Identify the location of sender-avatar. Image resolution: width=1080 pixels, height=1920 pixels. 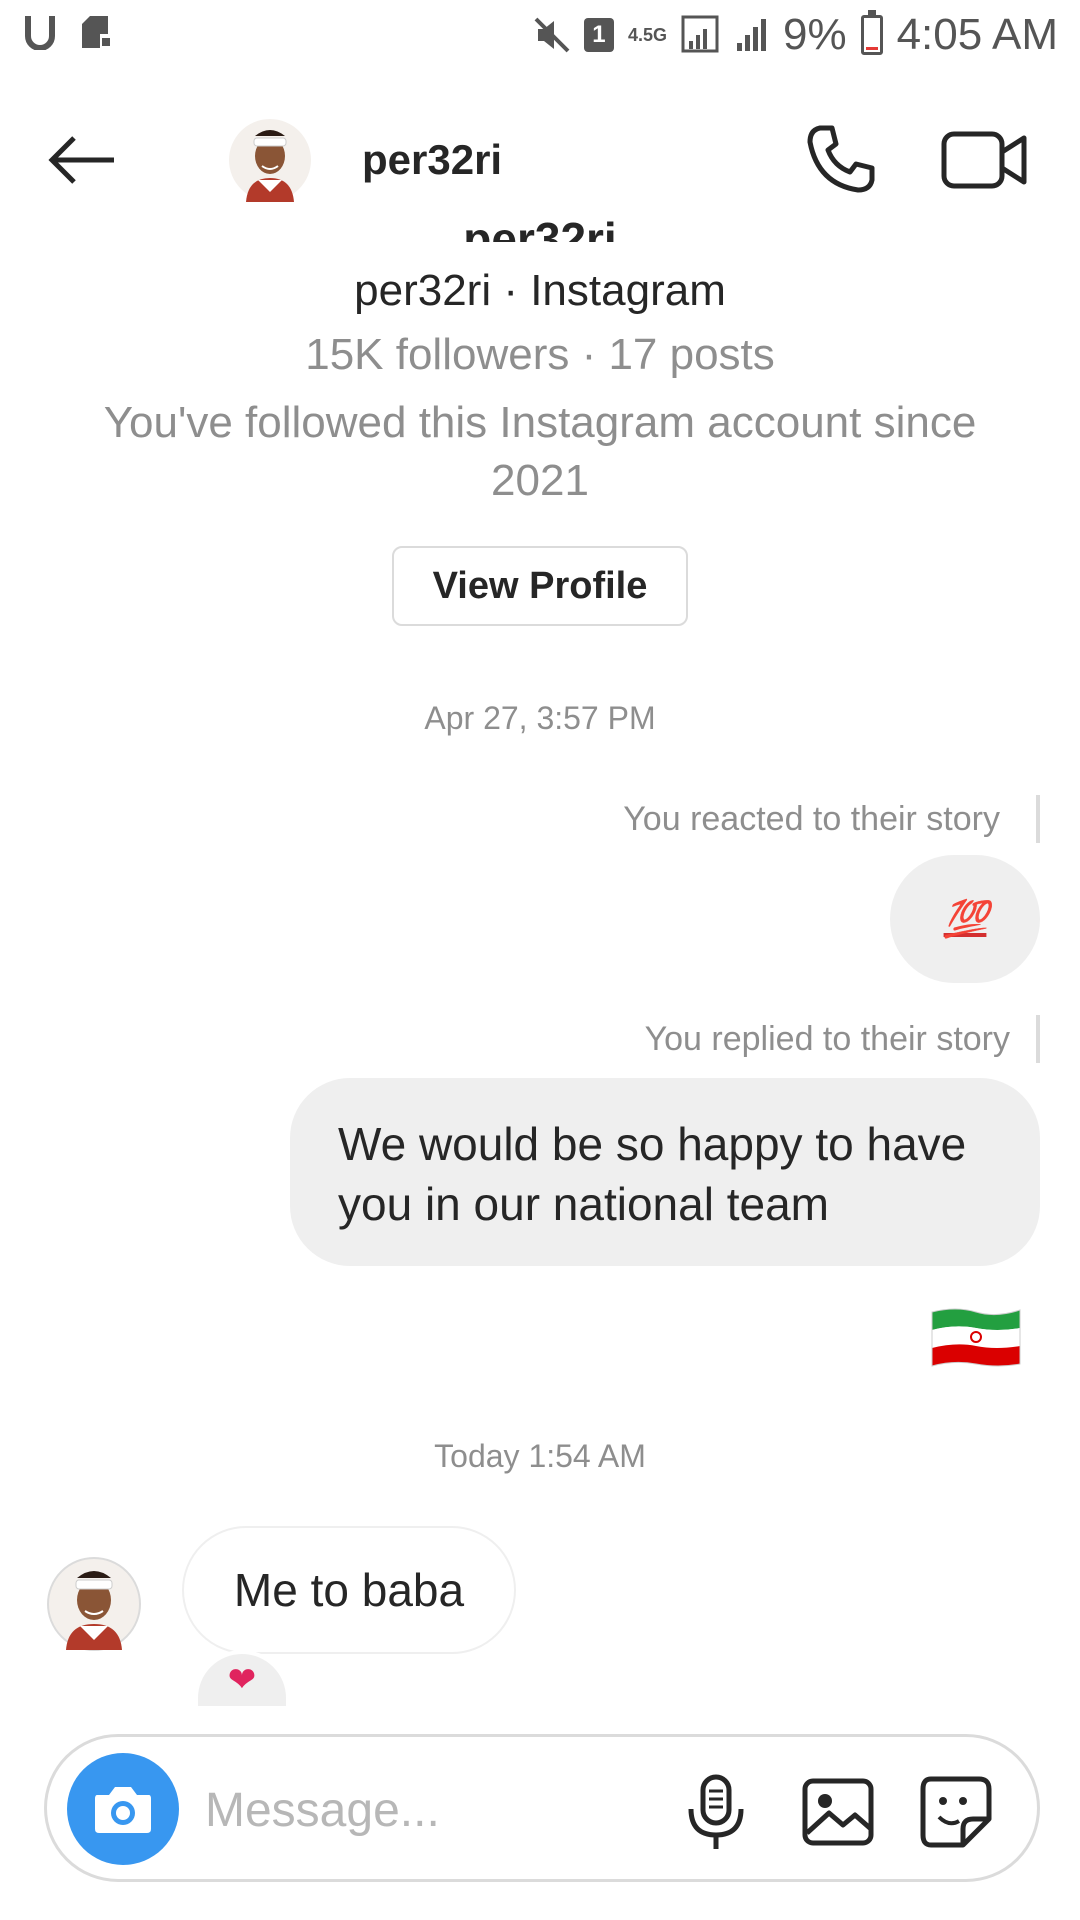
(94, 1604).